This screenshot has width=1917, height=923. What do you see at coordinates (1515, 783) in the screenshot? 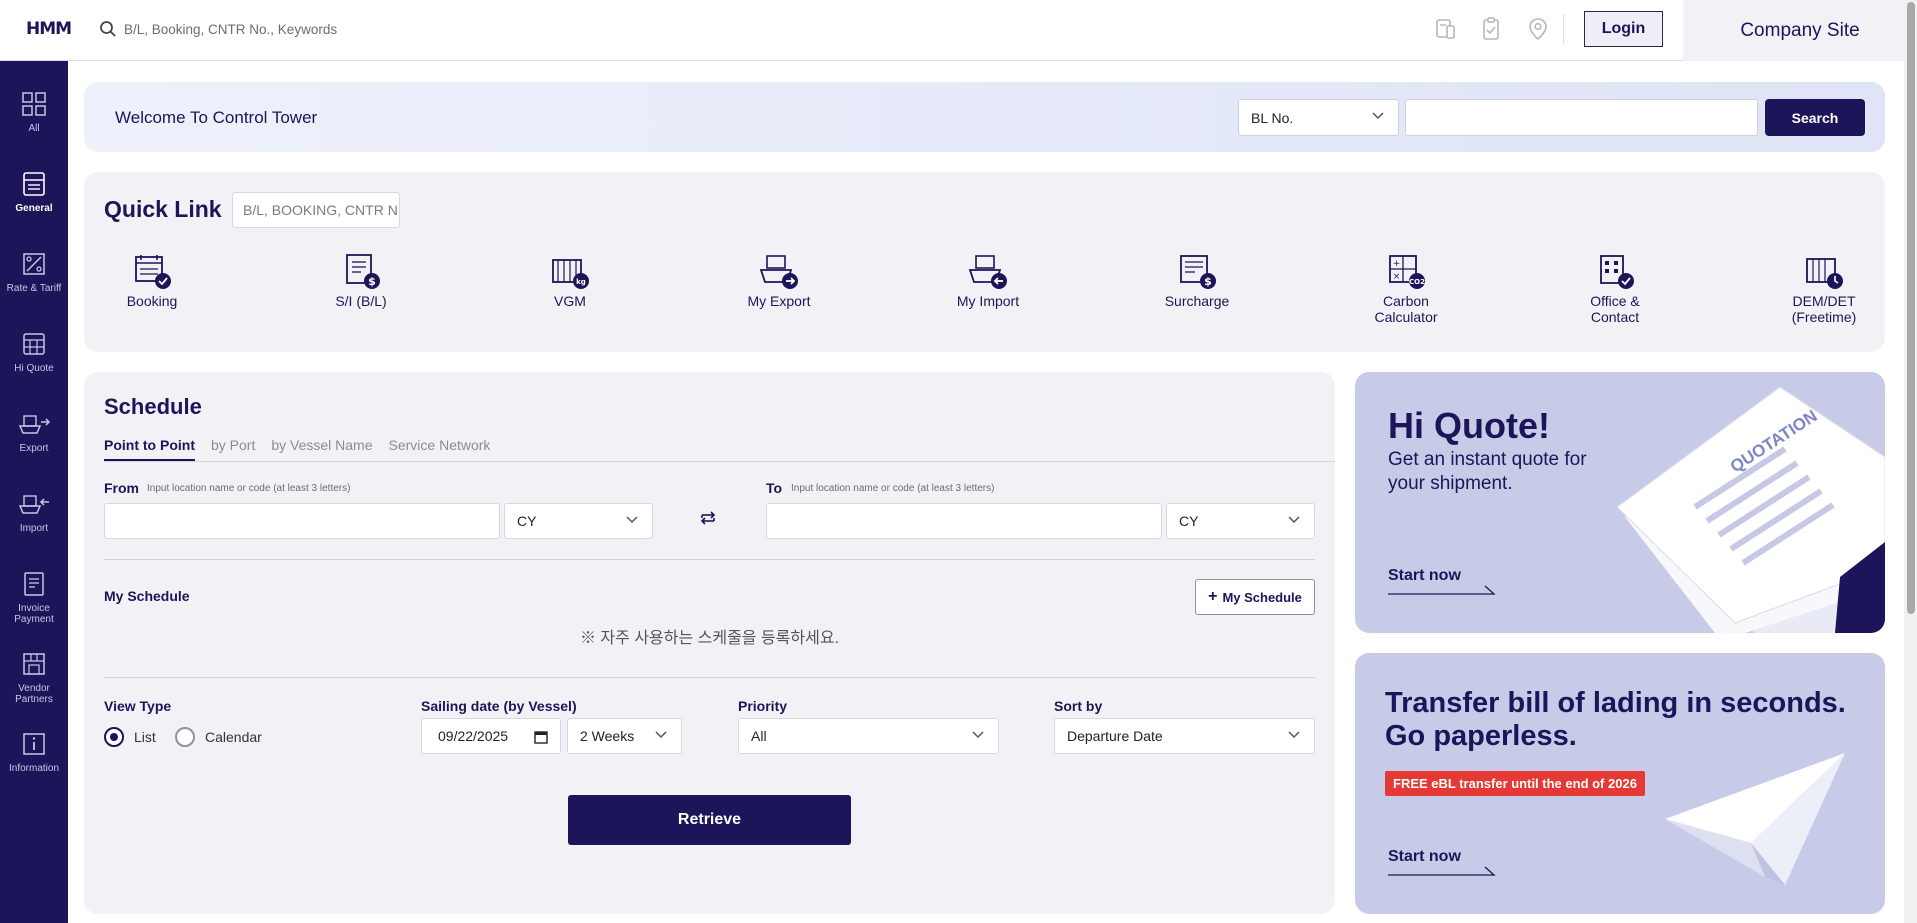
I see `ebl-promo-badge: FREE eBL transfer until the end of 2026` at bounding box center [1515, 783].